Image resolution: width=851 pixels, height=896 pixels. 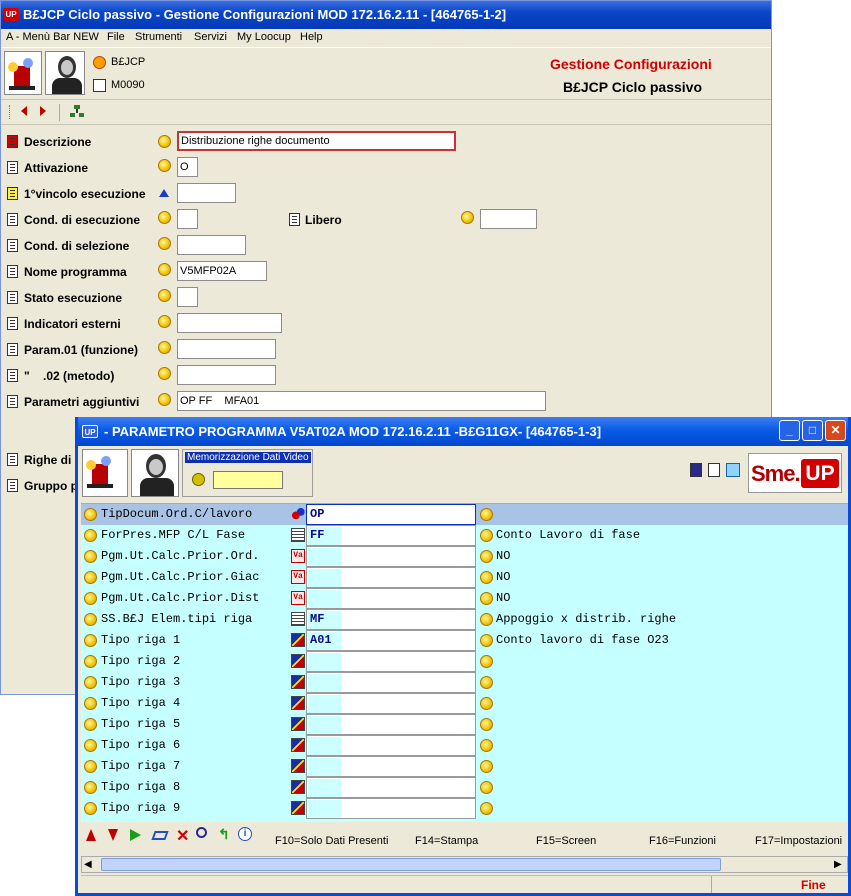 What do you see at coordinates (182, 836) in the screenshot?
I see `delete-icon: ✕` at bounding box center [182, 836].